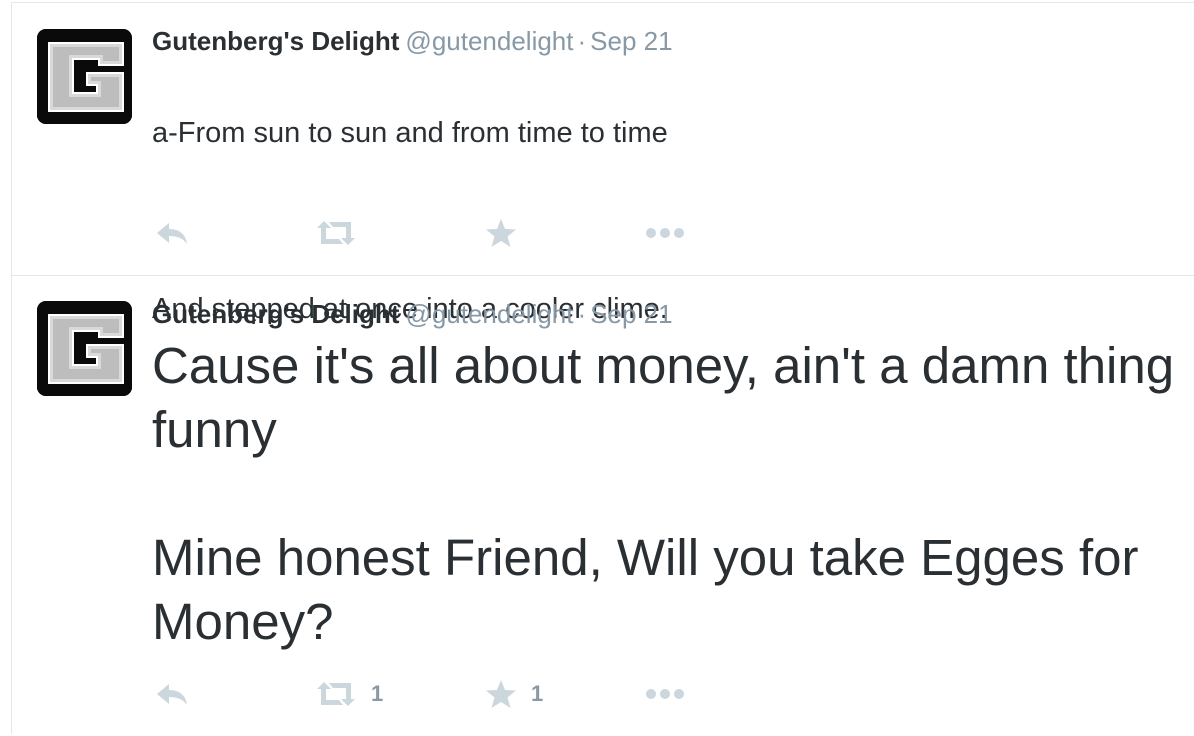  What do you see at coordinates (537, 693) in the screenshot?
I see `favorite-count: 1` at bounding box center [537, 693].